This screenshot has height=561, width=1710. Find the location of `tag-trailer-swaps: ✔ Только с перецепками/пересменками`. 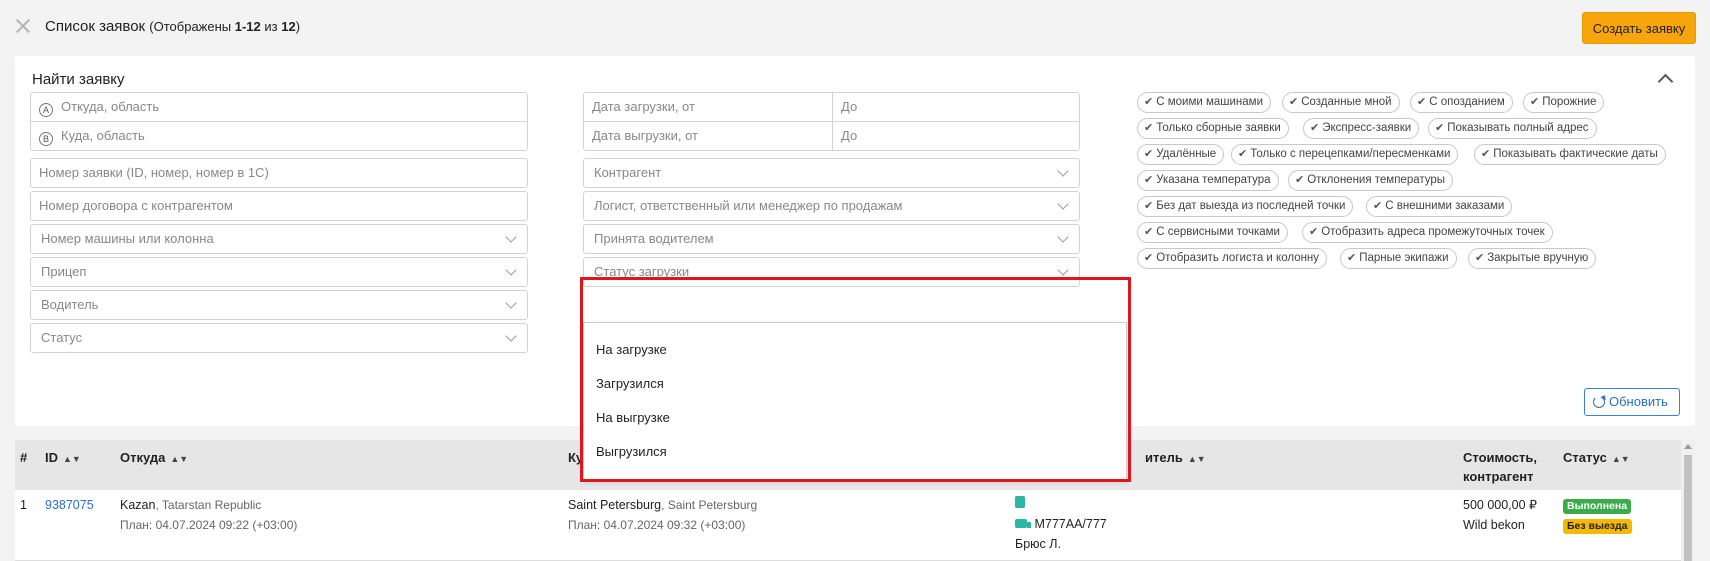

tag-trailer-swaps: ✔ Только с перецепками/пересменками is located at coordinates (1345, 154).